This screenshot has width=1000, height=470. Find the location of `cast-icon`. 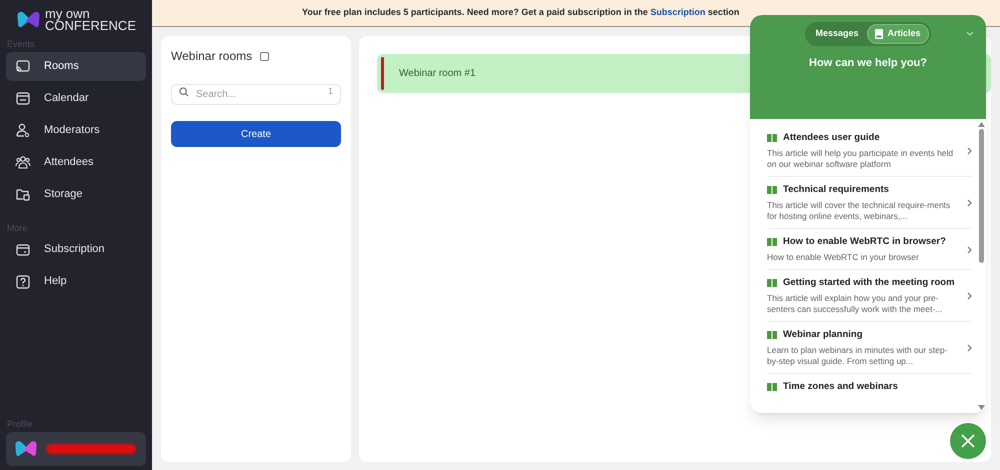

cast-icon is located at coordinates (23, 66).